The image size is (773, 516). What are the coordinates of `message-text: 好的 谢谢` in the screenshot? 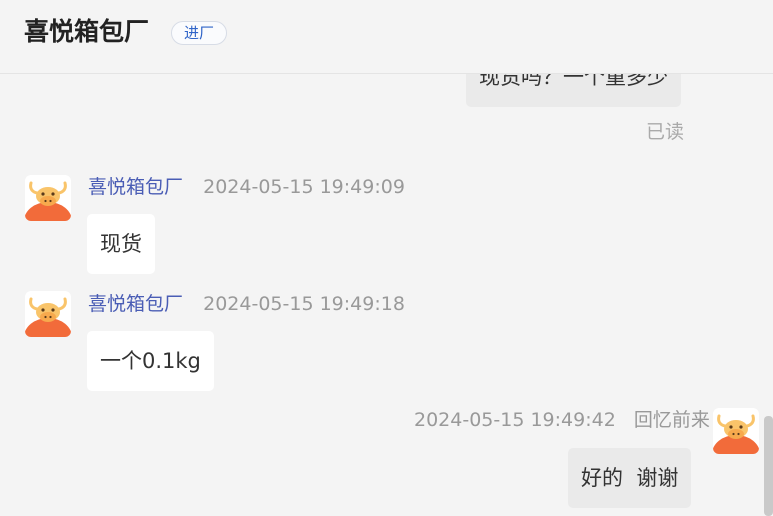 It's located at (630, 478).